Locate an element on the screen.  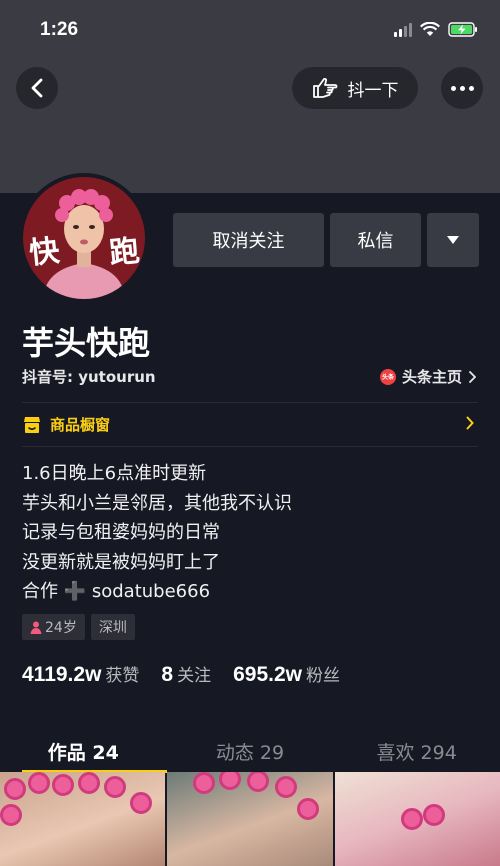
following-label: 关注 is located at coordinates (194, 676).